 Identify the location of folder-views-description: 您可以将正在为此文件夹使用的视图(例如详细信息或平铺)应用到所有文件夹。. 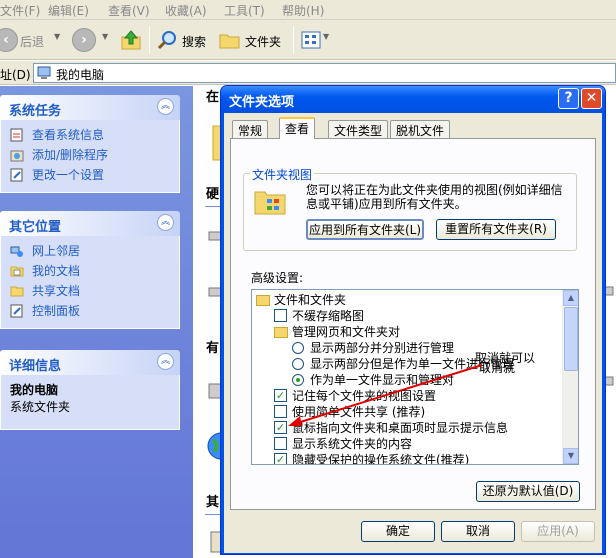
(434, 197).